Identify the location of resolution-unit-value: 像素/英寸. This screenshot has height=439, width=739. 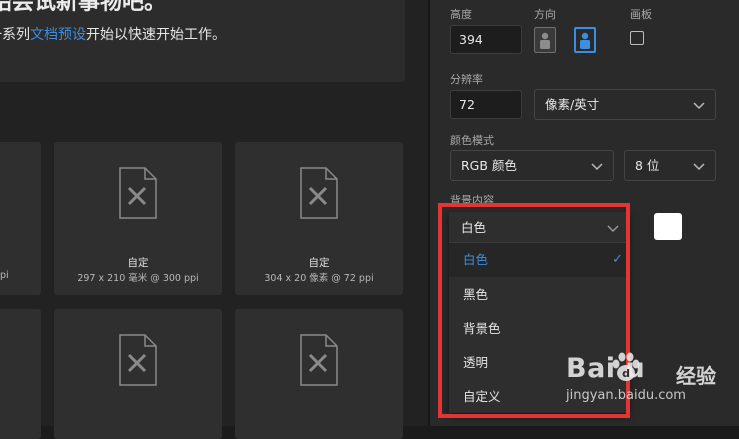
(572, 104).